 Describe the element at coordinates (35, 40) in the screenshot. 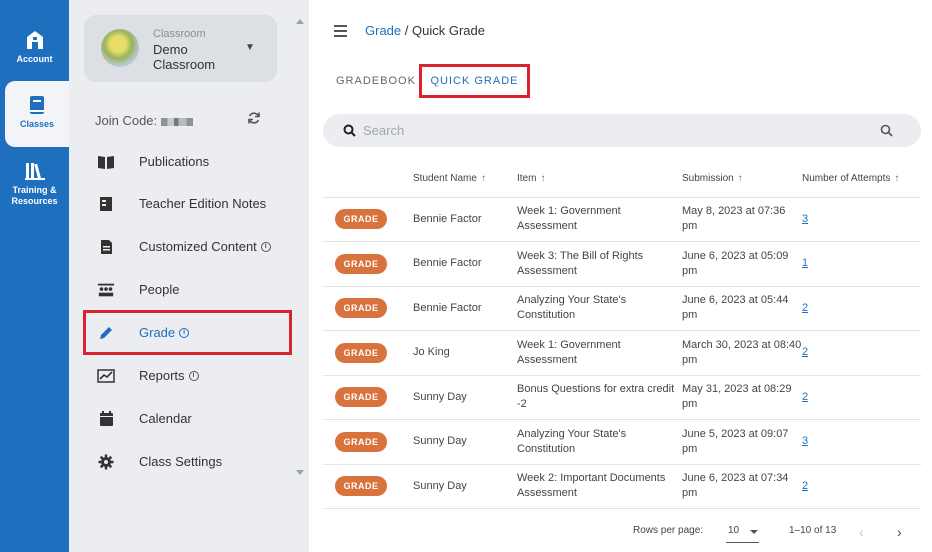

I see `account-icon` at that location.